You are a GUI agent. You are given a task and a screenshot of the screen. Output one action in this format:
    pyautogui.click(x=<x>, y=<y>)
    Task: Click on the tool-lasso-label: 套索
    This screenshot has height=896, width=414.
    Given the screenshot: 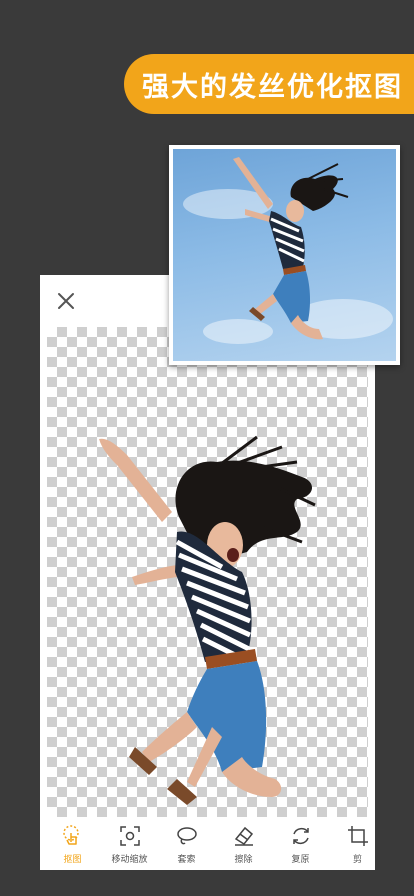 What is the action you would take?
    pyautogui.click(x=186, y=860)
    